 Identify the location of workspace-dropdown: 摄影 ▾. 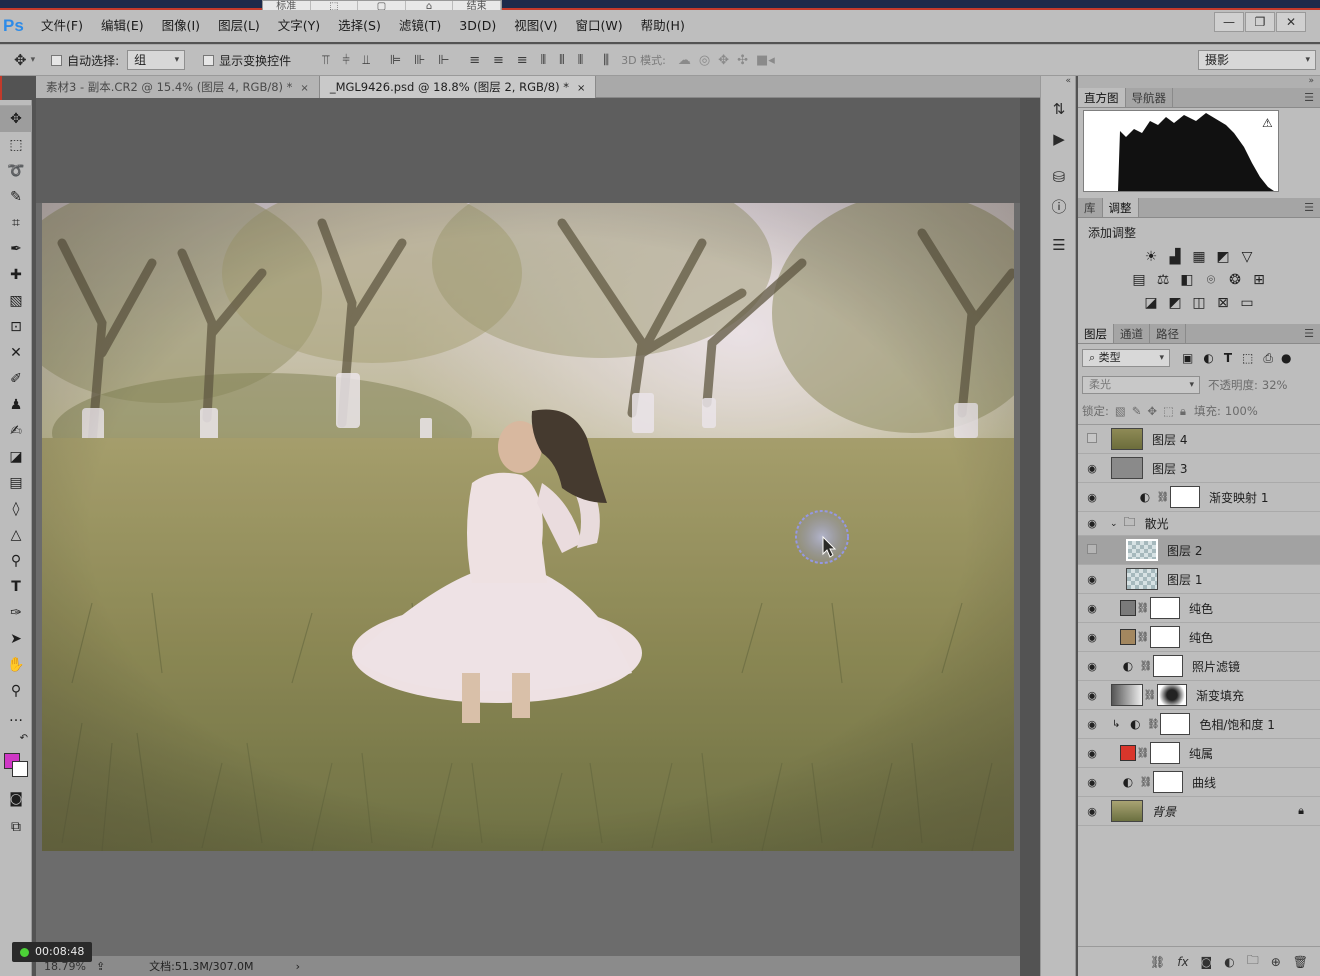
(1257, 60).